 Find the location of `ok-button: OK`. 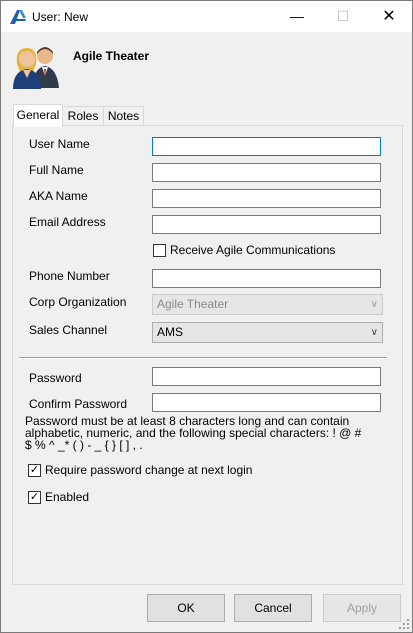

ok-button: OK is located at coordinates (186, 608).